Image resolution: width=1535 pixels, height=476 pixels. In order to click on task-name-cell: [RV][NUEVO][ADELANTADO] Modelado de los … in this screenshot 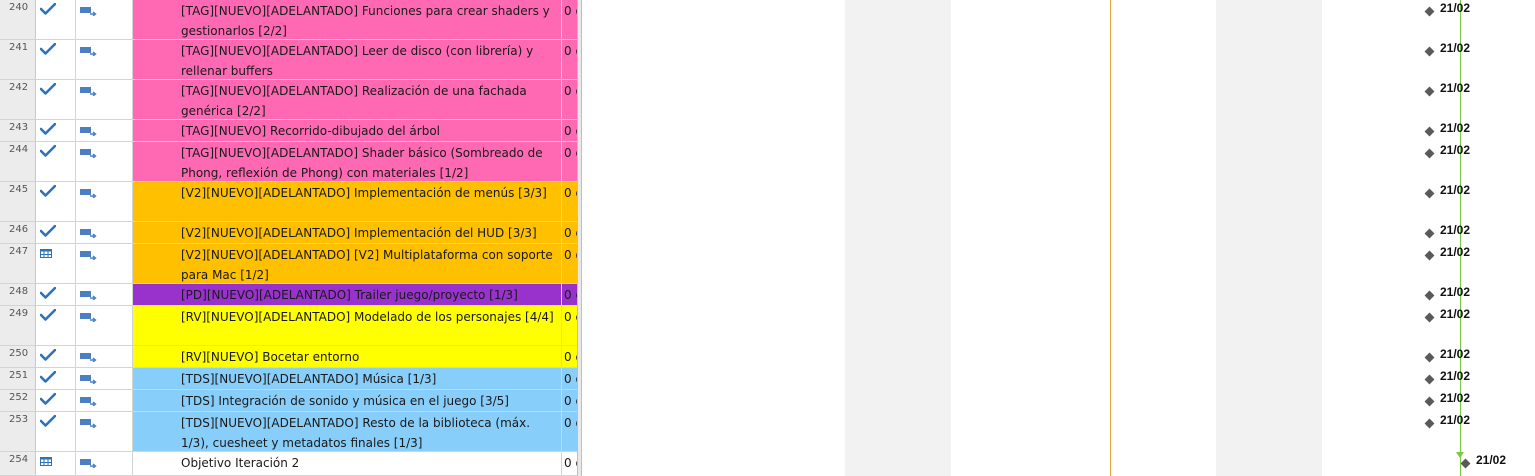, I will do `click(347, 325)`.